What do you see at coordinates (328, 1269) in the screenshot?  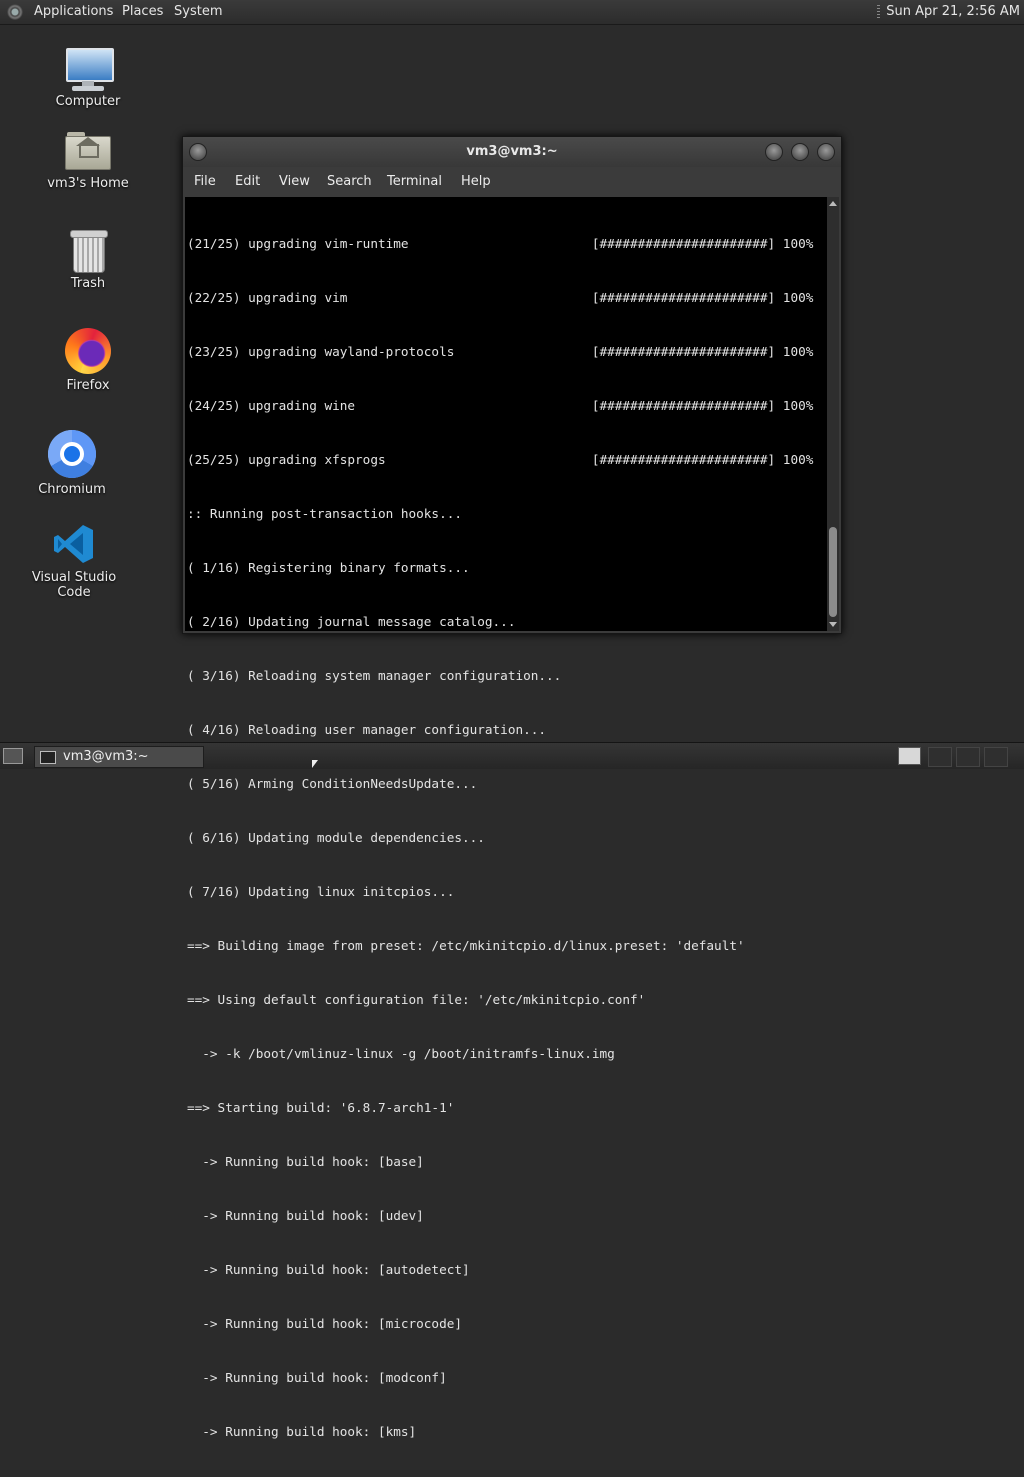 I see `terminal-line: -> Running build hook: [autodetect]` at bounding box center [328, 1269].